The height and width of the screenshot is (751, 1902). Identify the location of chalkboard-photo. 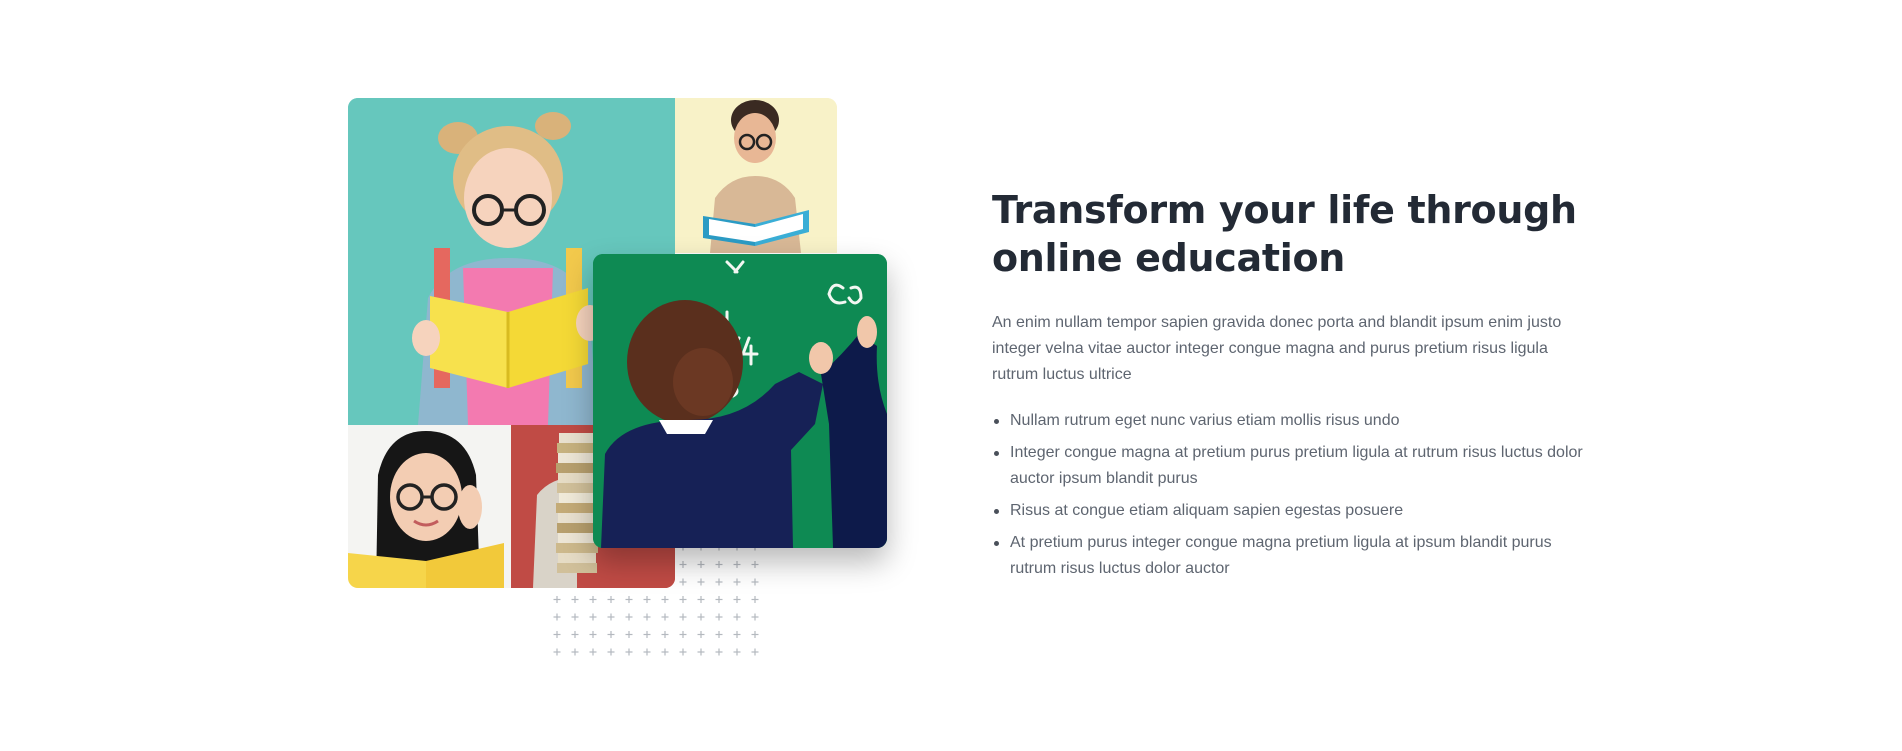
(740, 401).